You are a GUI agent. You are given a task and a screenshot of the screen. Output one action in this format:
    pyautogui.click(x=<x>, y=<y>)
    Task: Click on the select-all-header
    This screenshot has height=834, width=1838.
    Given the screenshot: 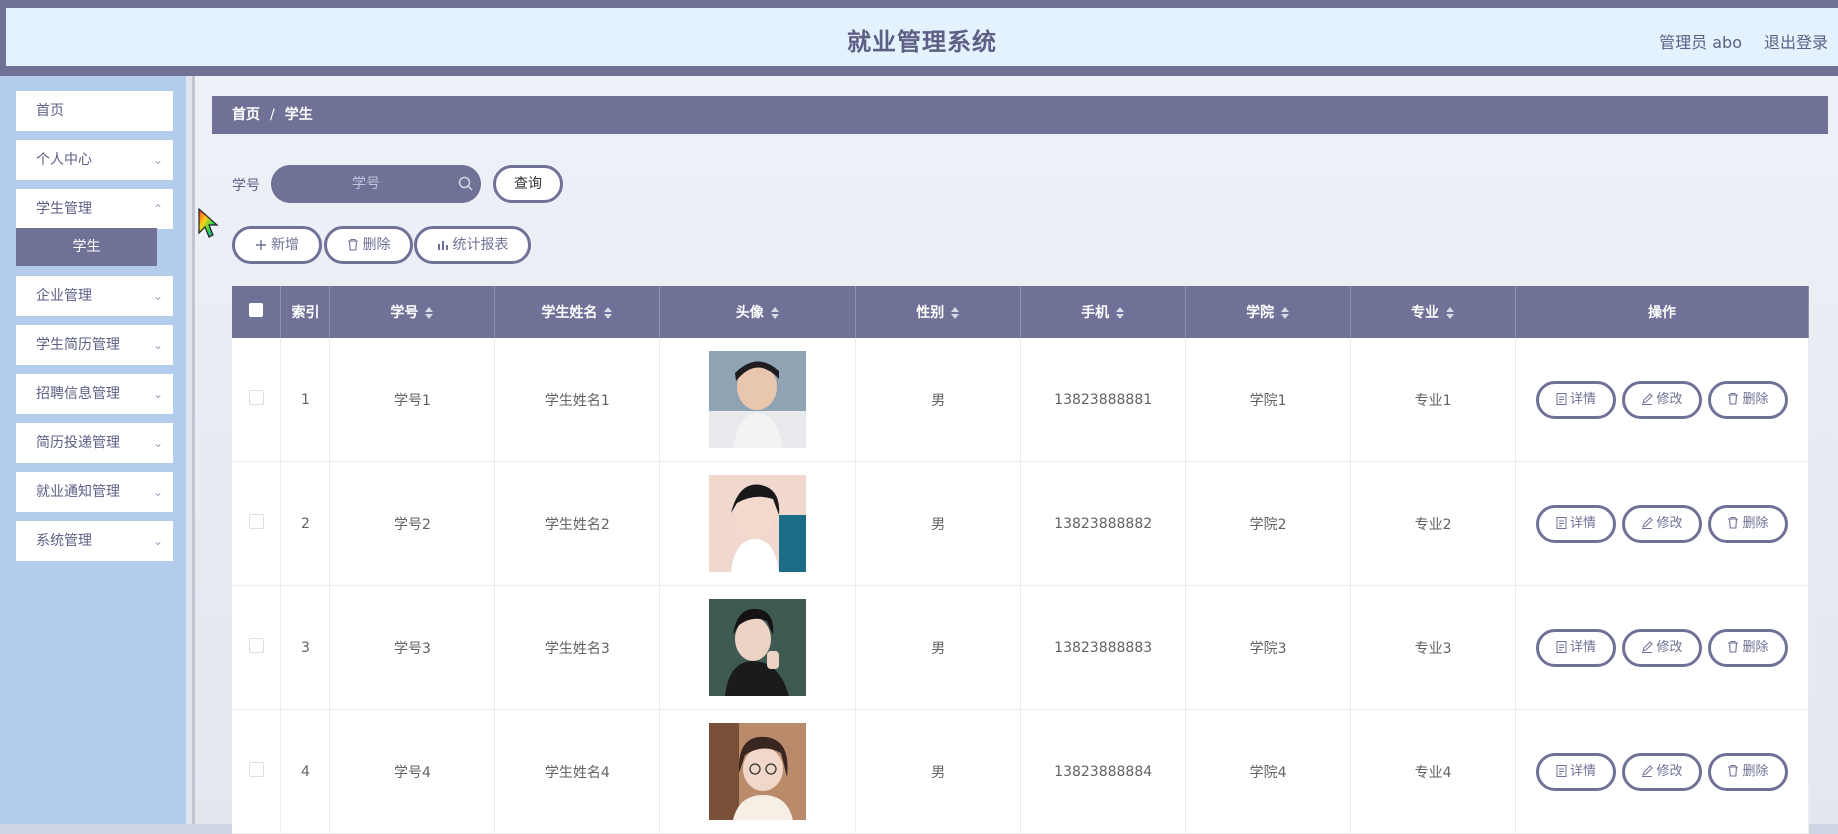 What is the action you would take?
    pyautogui.click(x=257, y=312)
    